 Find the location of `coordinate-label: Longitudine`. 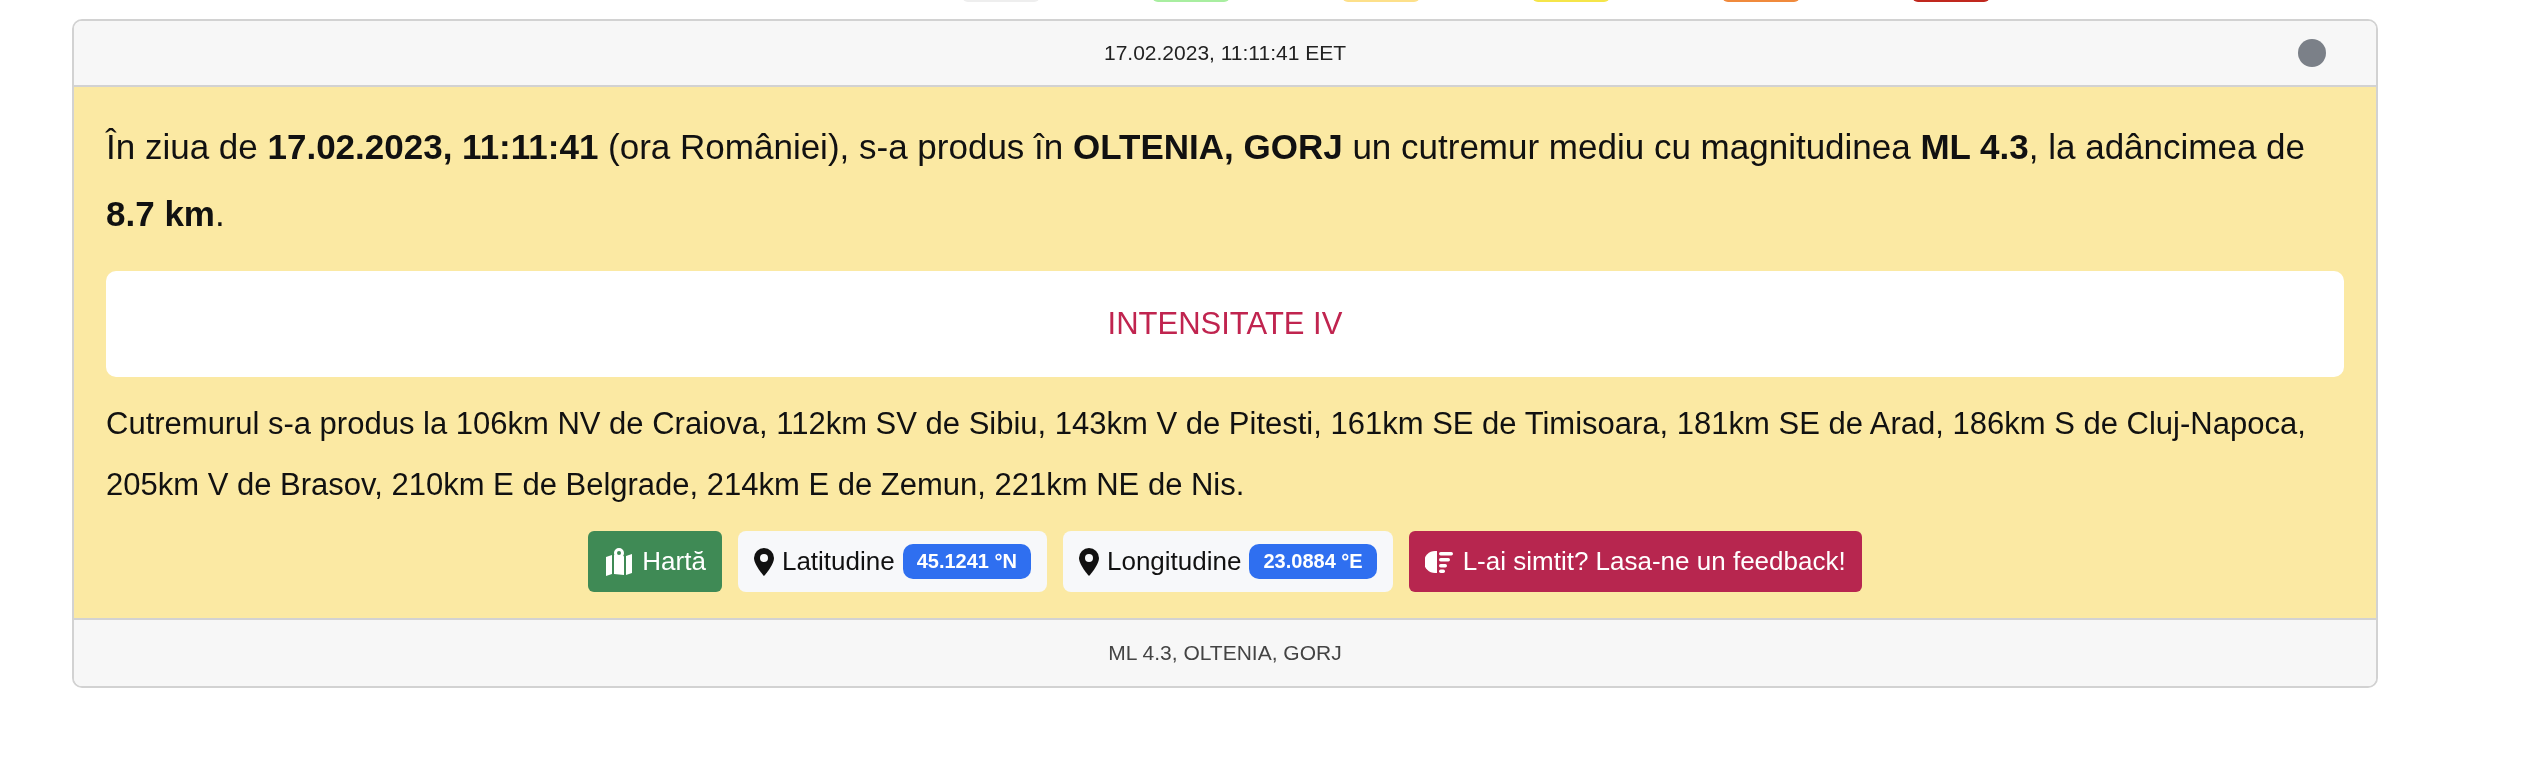

coordinate-label: Longitudine is located at coordinates (1174, 561).